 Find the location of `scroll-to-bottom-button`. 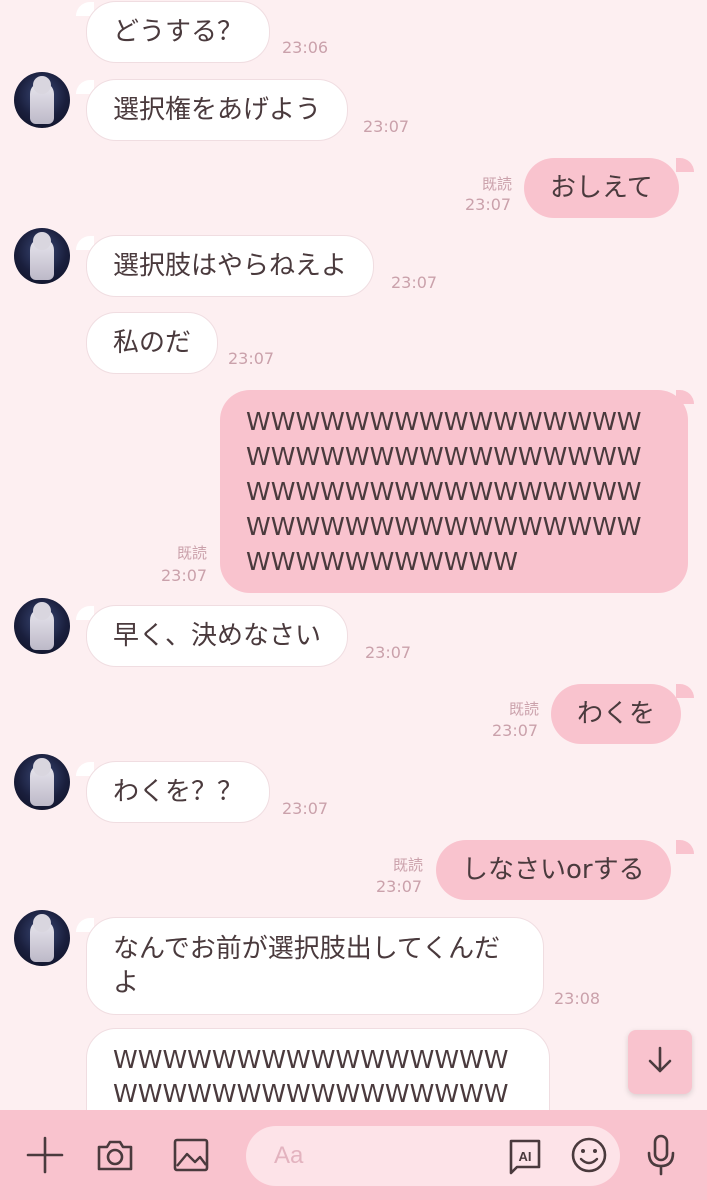

scroll-to-bottom-button is located at coordinates (660, 1062).